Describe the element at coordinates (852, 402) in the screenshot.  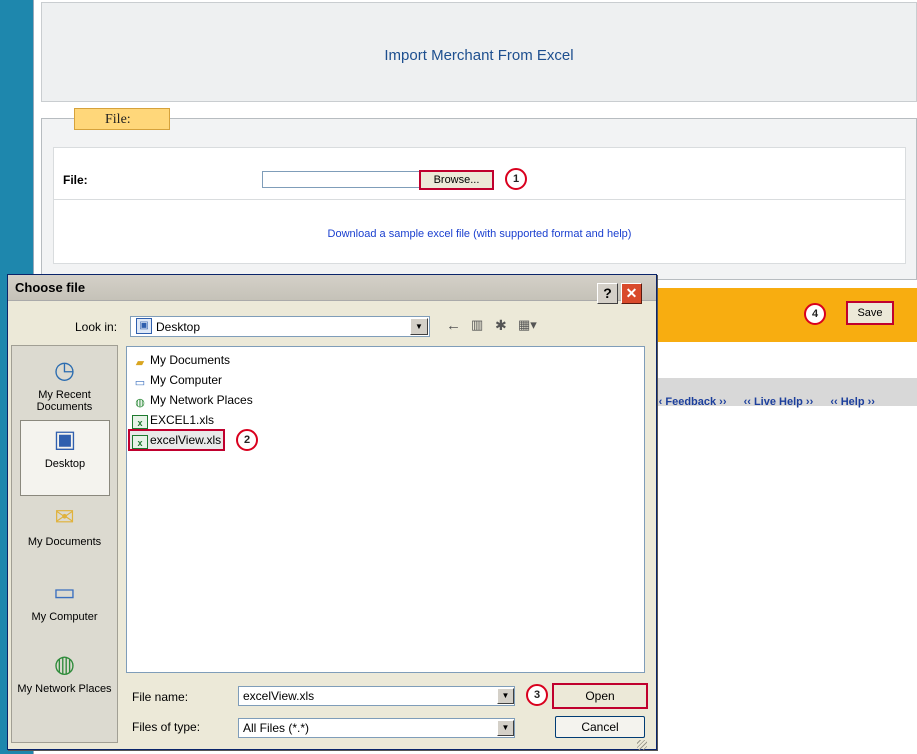
I see `help-link: ‹‹ Help ››` at that location.